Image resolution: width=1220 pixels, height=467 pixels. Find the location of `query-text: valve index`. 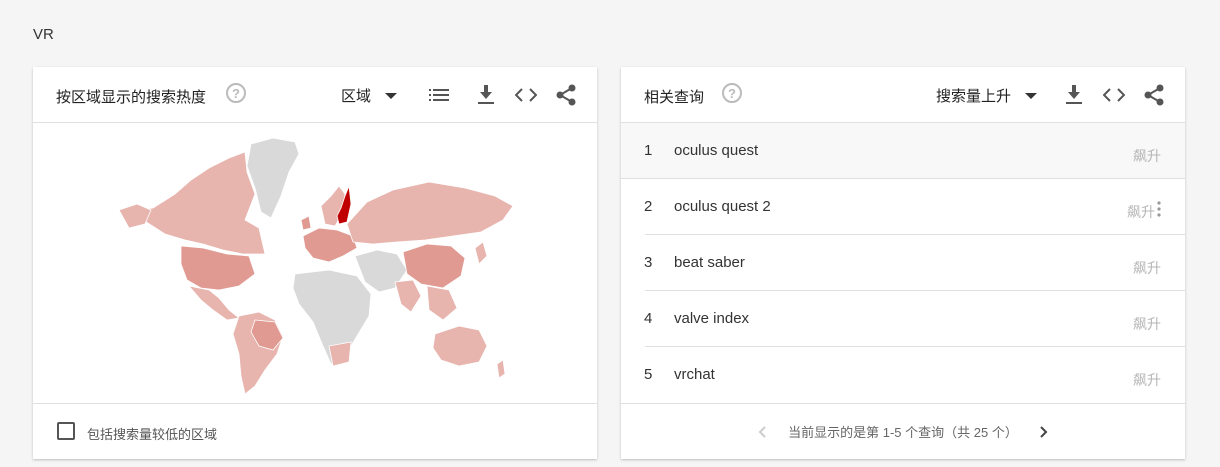

query-text: valve index is located at coordinates (711, 318).